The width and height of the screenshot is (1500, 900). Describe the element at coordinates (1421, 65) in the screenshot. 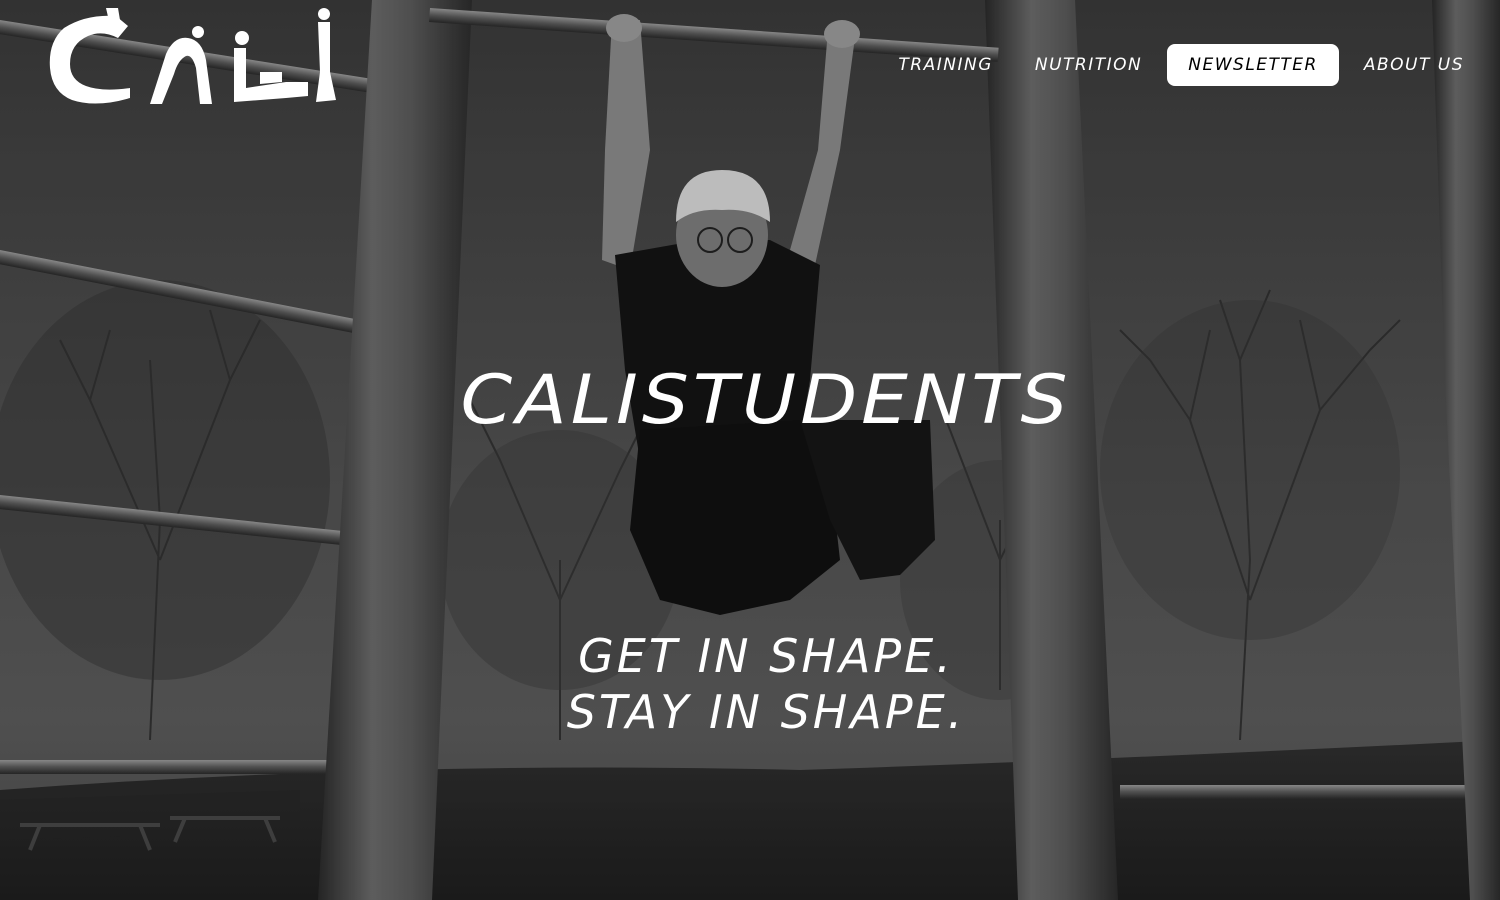

I see `nav-item-about-us: ABOUT US` at that location.